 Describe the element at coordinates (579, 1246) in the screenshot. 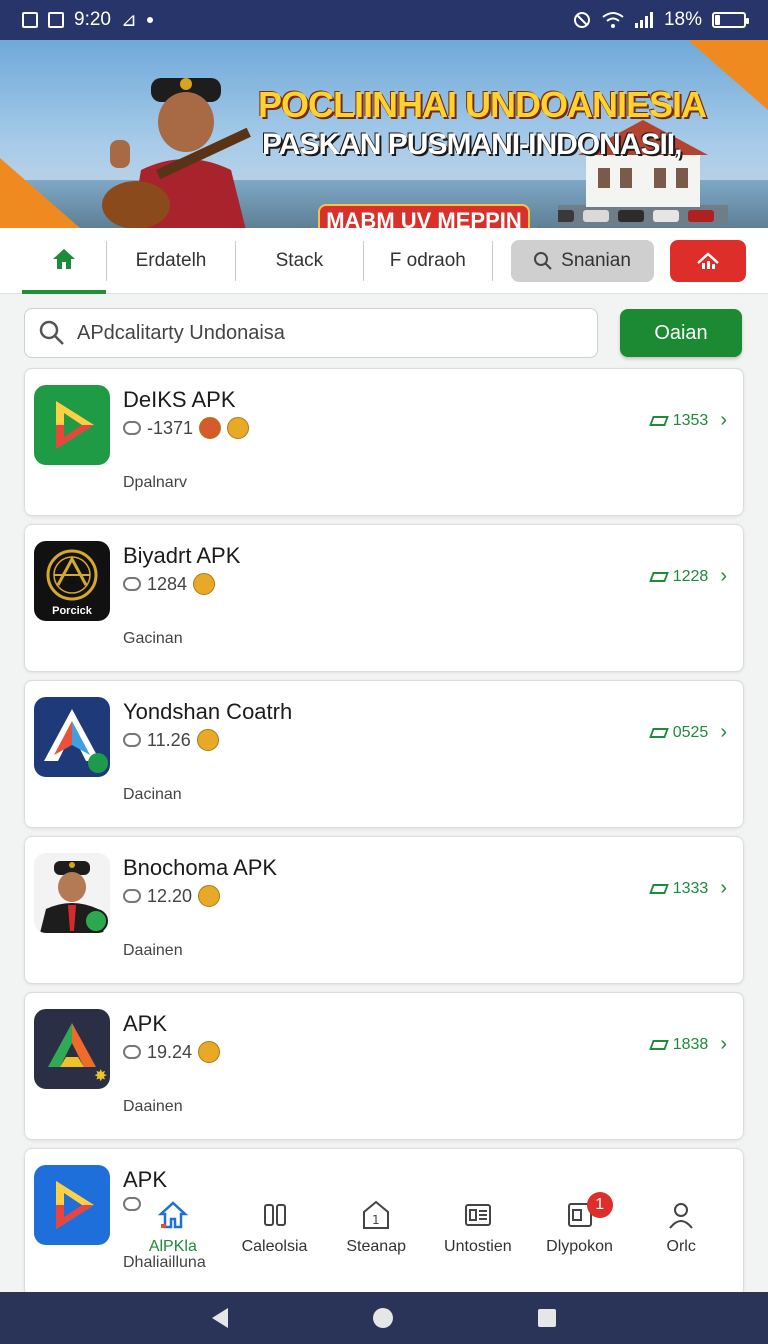

I see `nav-label: Dlypokon` at that location.